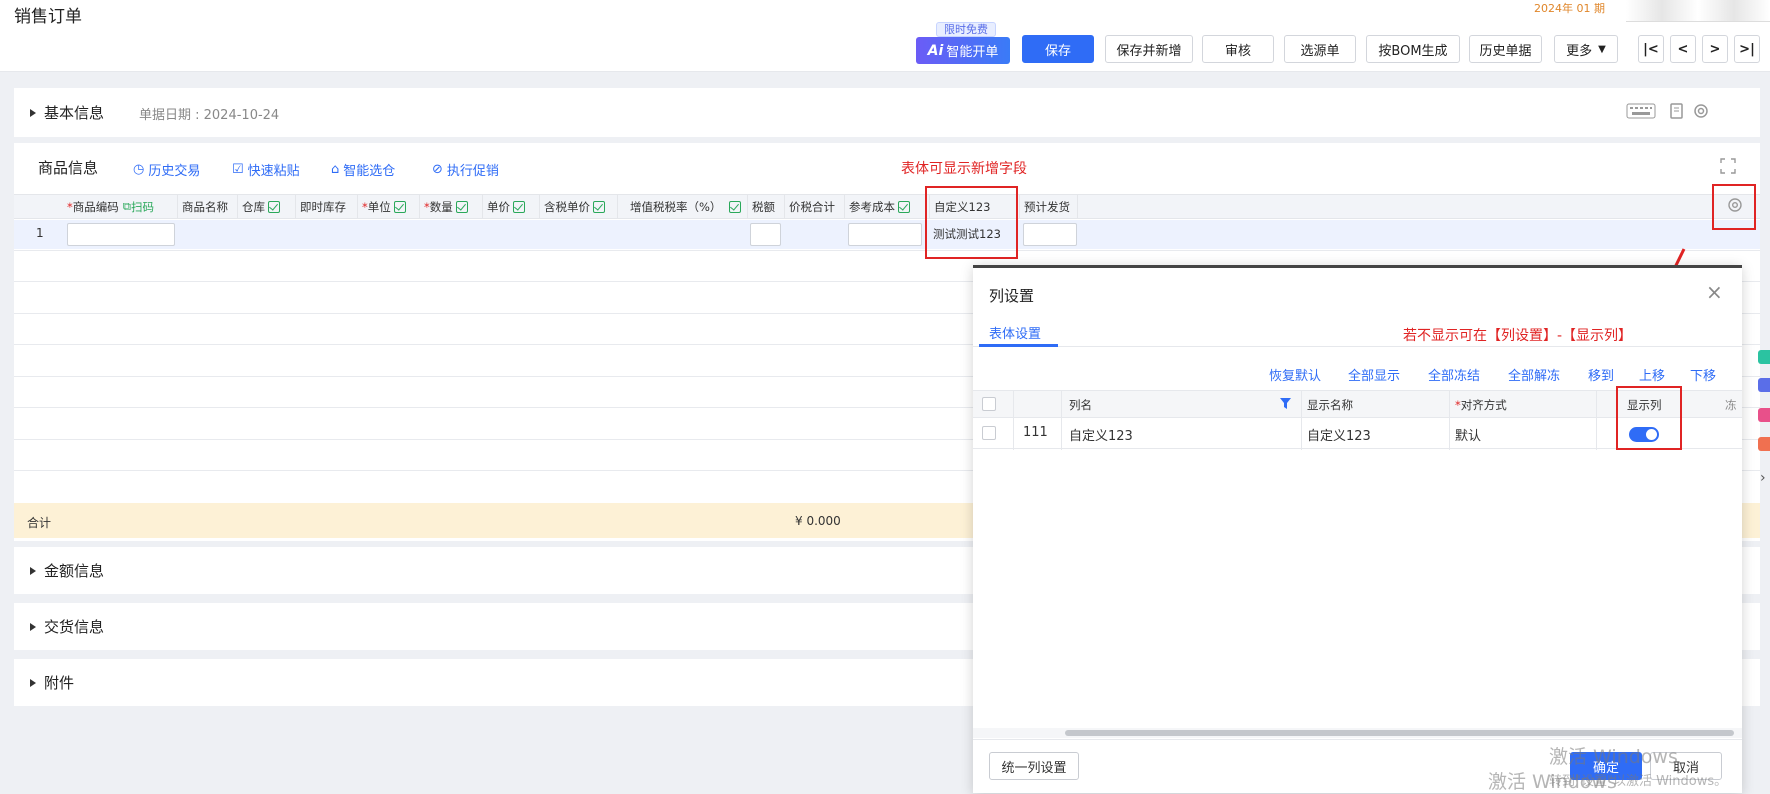 This screenshot has height=794, width=1770. Describe the element at coordinates (1285, 403) in the screenshot. I see `filter-icon` at that location.